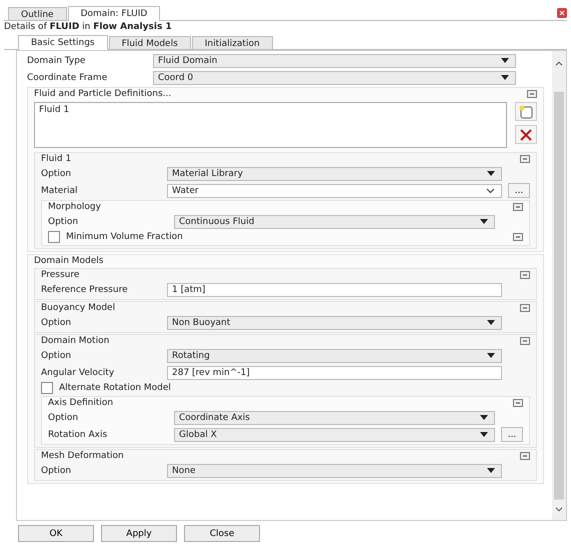 The height and width of the screenshot is (546, 571). Describe the element at coordinates (139, 533) in the screenshot. I see `dialog-button: Apply` at that location.